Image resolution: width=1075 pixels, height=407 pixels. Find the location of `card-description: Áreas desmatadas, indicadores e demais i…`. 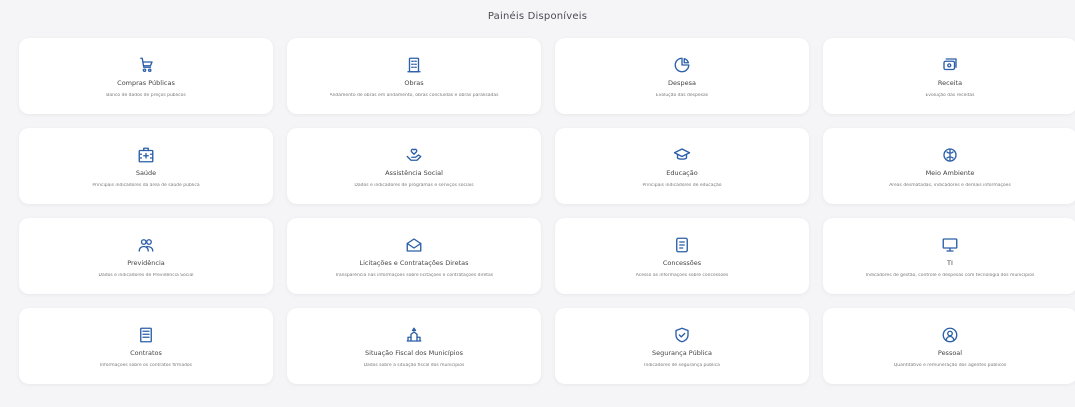

card-description: Áreas desmatadas, indicadores e demais i… is located at coordinates (950, 185).